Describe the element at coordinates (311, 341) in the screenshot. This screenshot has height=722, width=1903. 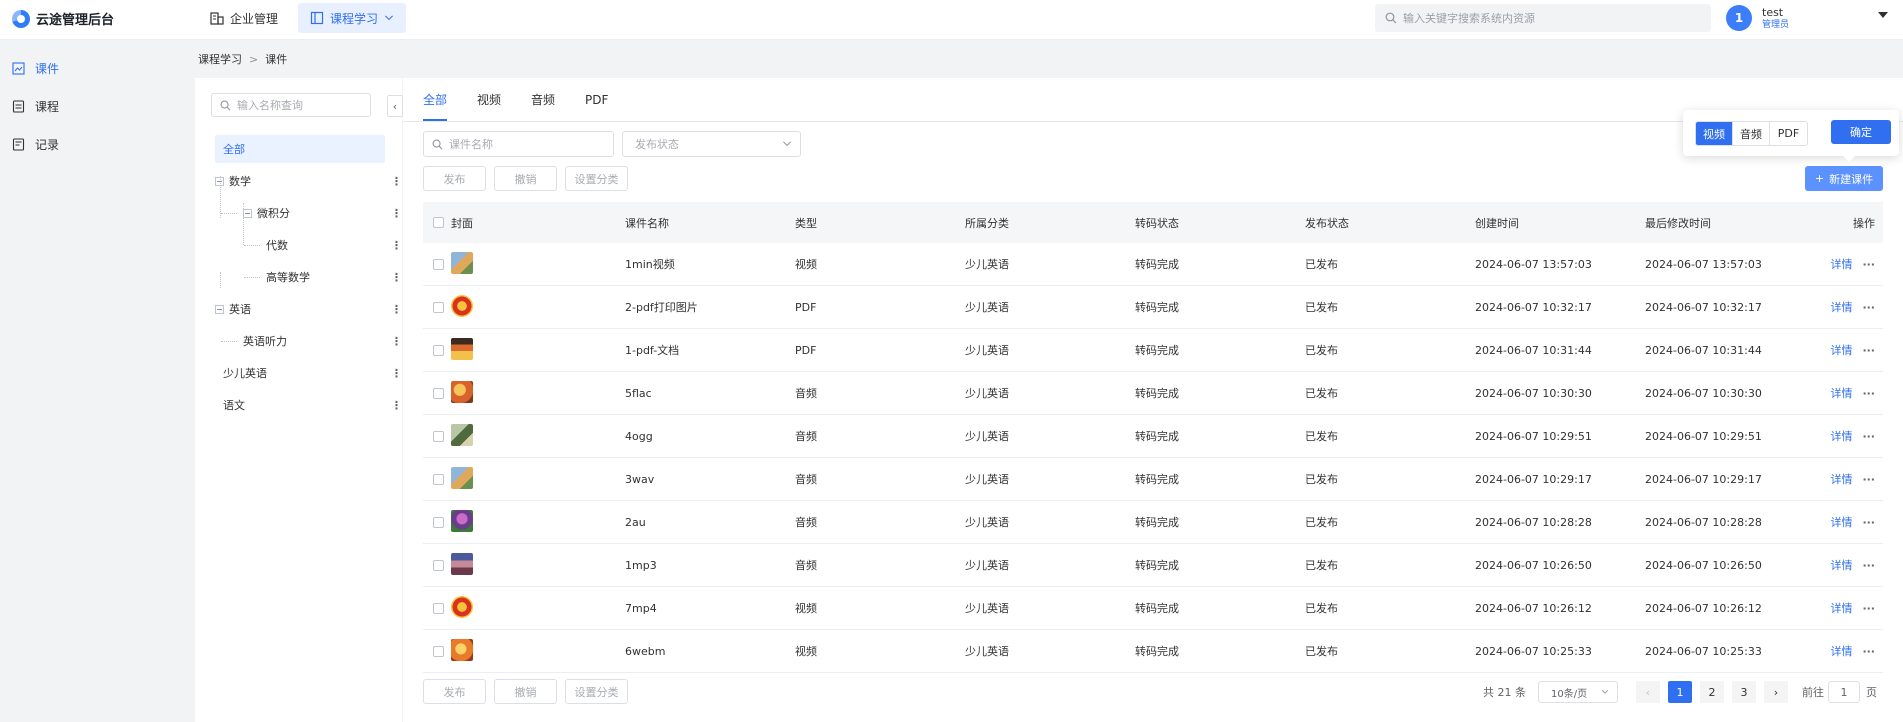
I see `tree-node-listening: 英语听力 ⋮` at that location.